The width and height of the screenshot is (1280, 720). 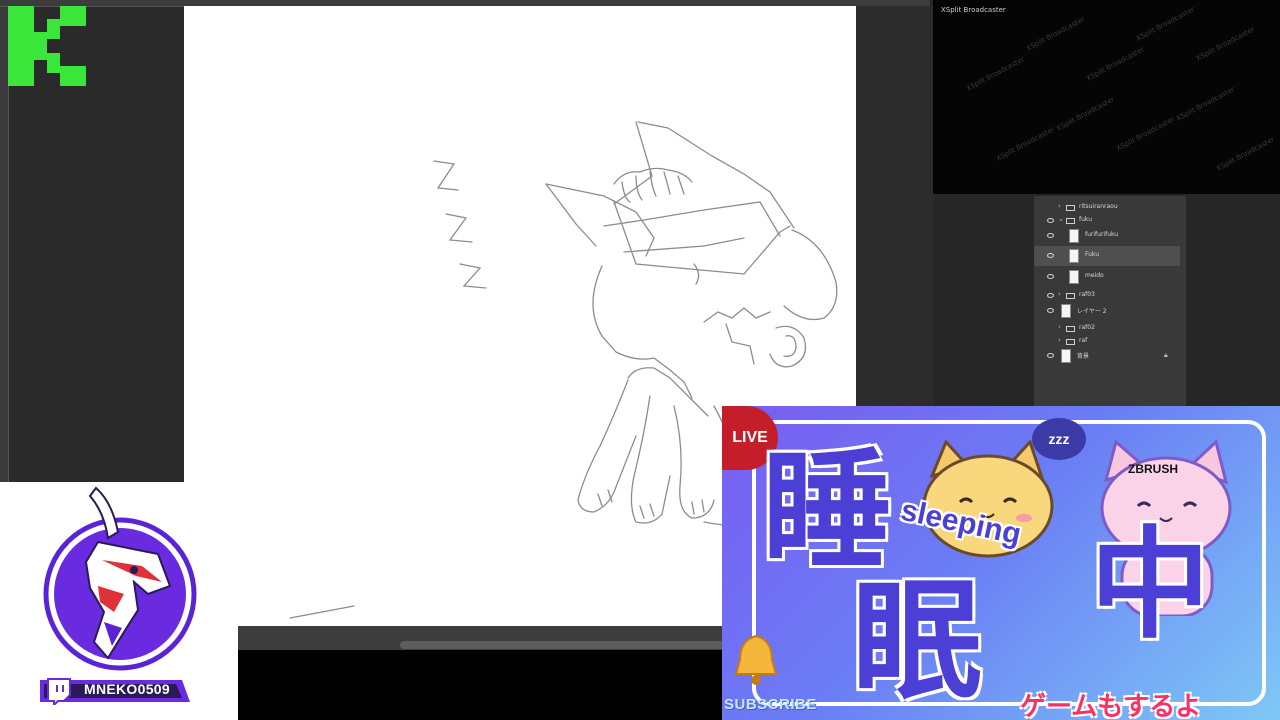 What do you see at coordinates (483, 685) in the screenshot?
I see `status-area` at bounding box center [483, 685].